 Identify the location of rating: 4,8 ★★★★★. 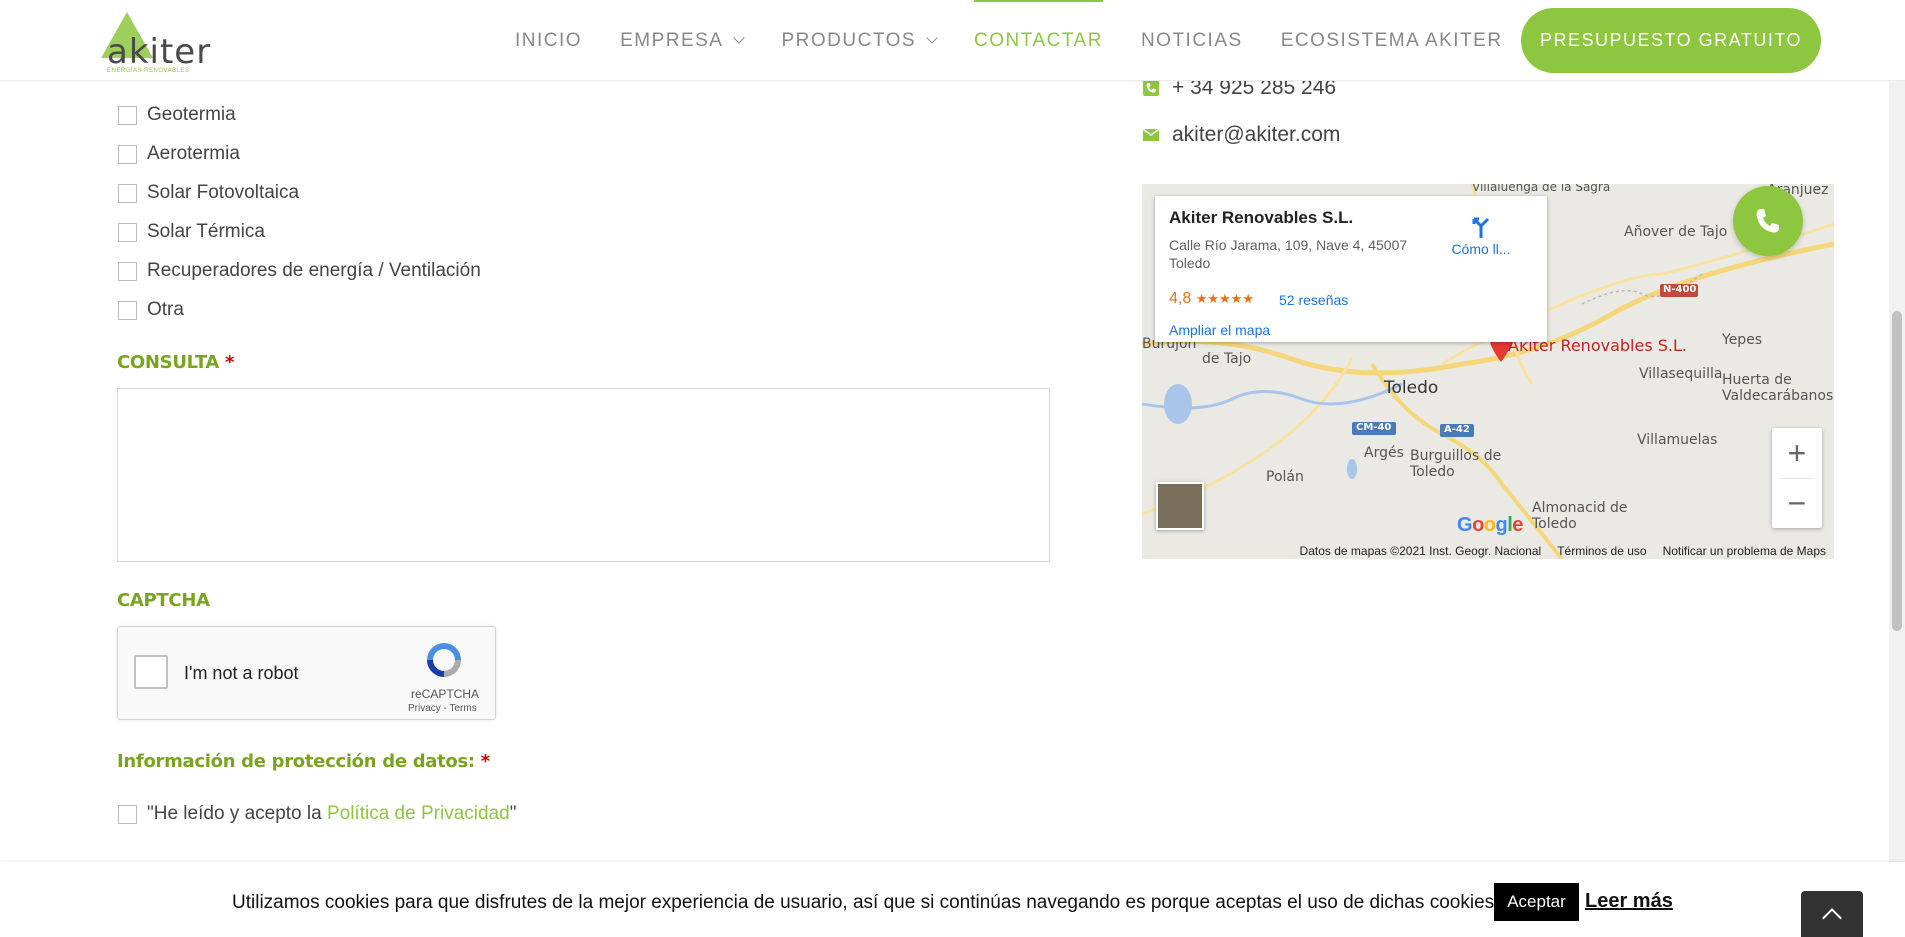
(1211, 299).